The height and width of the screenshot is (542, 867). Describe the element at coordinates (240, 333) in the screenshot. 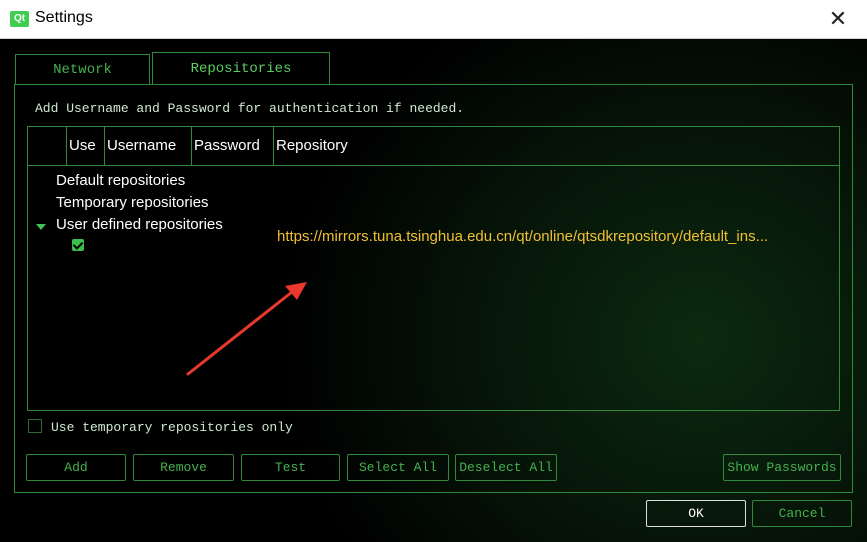

I see `arrow-shaft` at that location.